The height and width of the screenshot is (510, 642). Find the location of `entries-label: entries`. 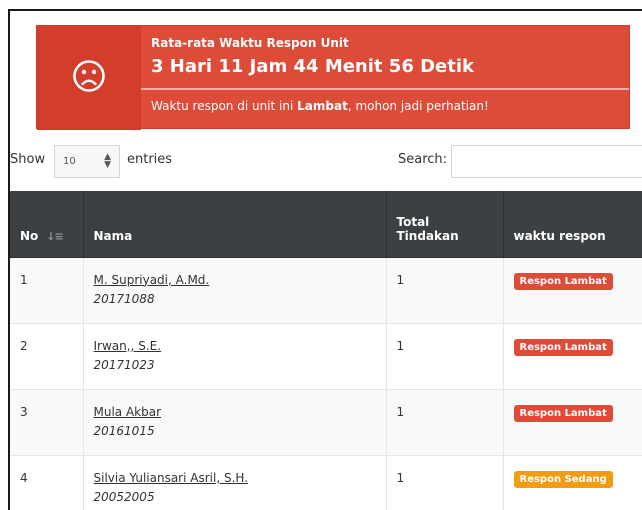

entries-label: entries is located at coordinates (150, 159).